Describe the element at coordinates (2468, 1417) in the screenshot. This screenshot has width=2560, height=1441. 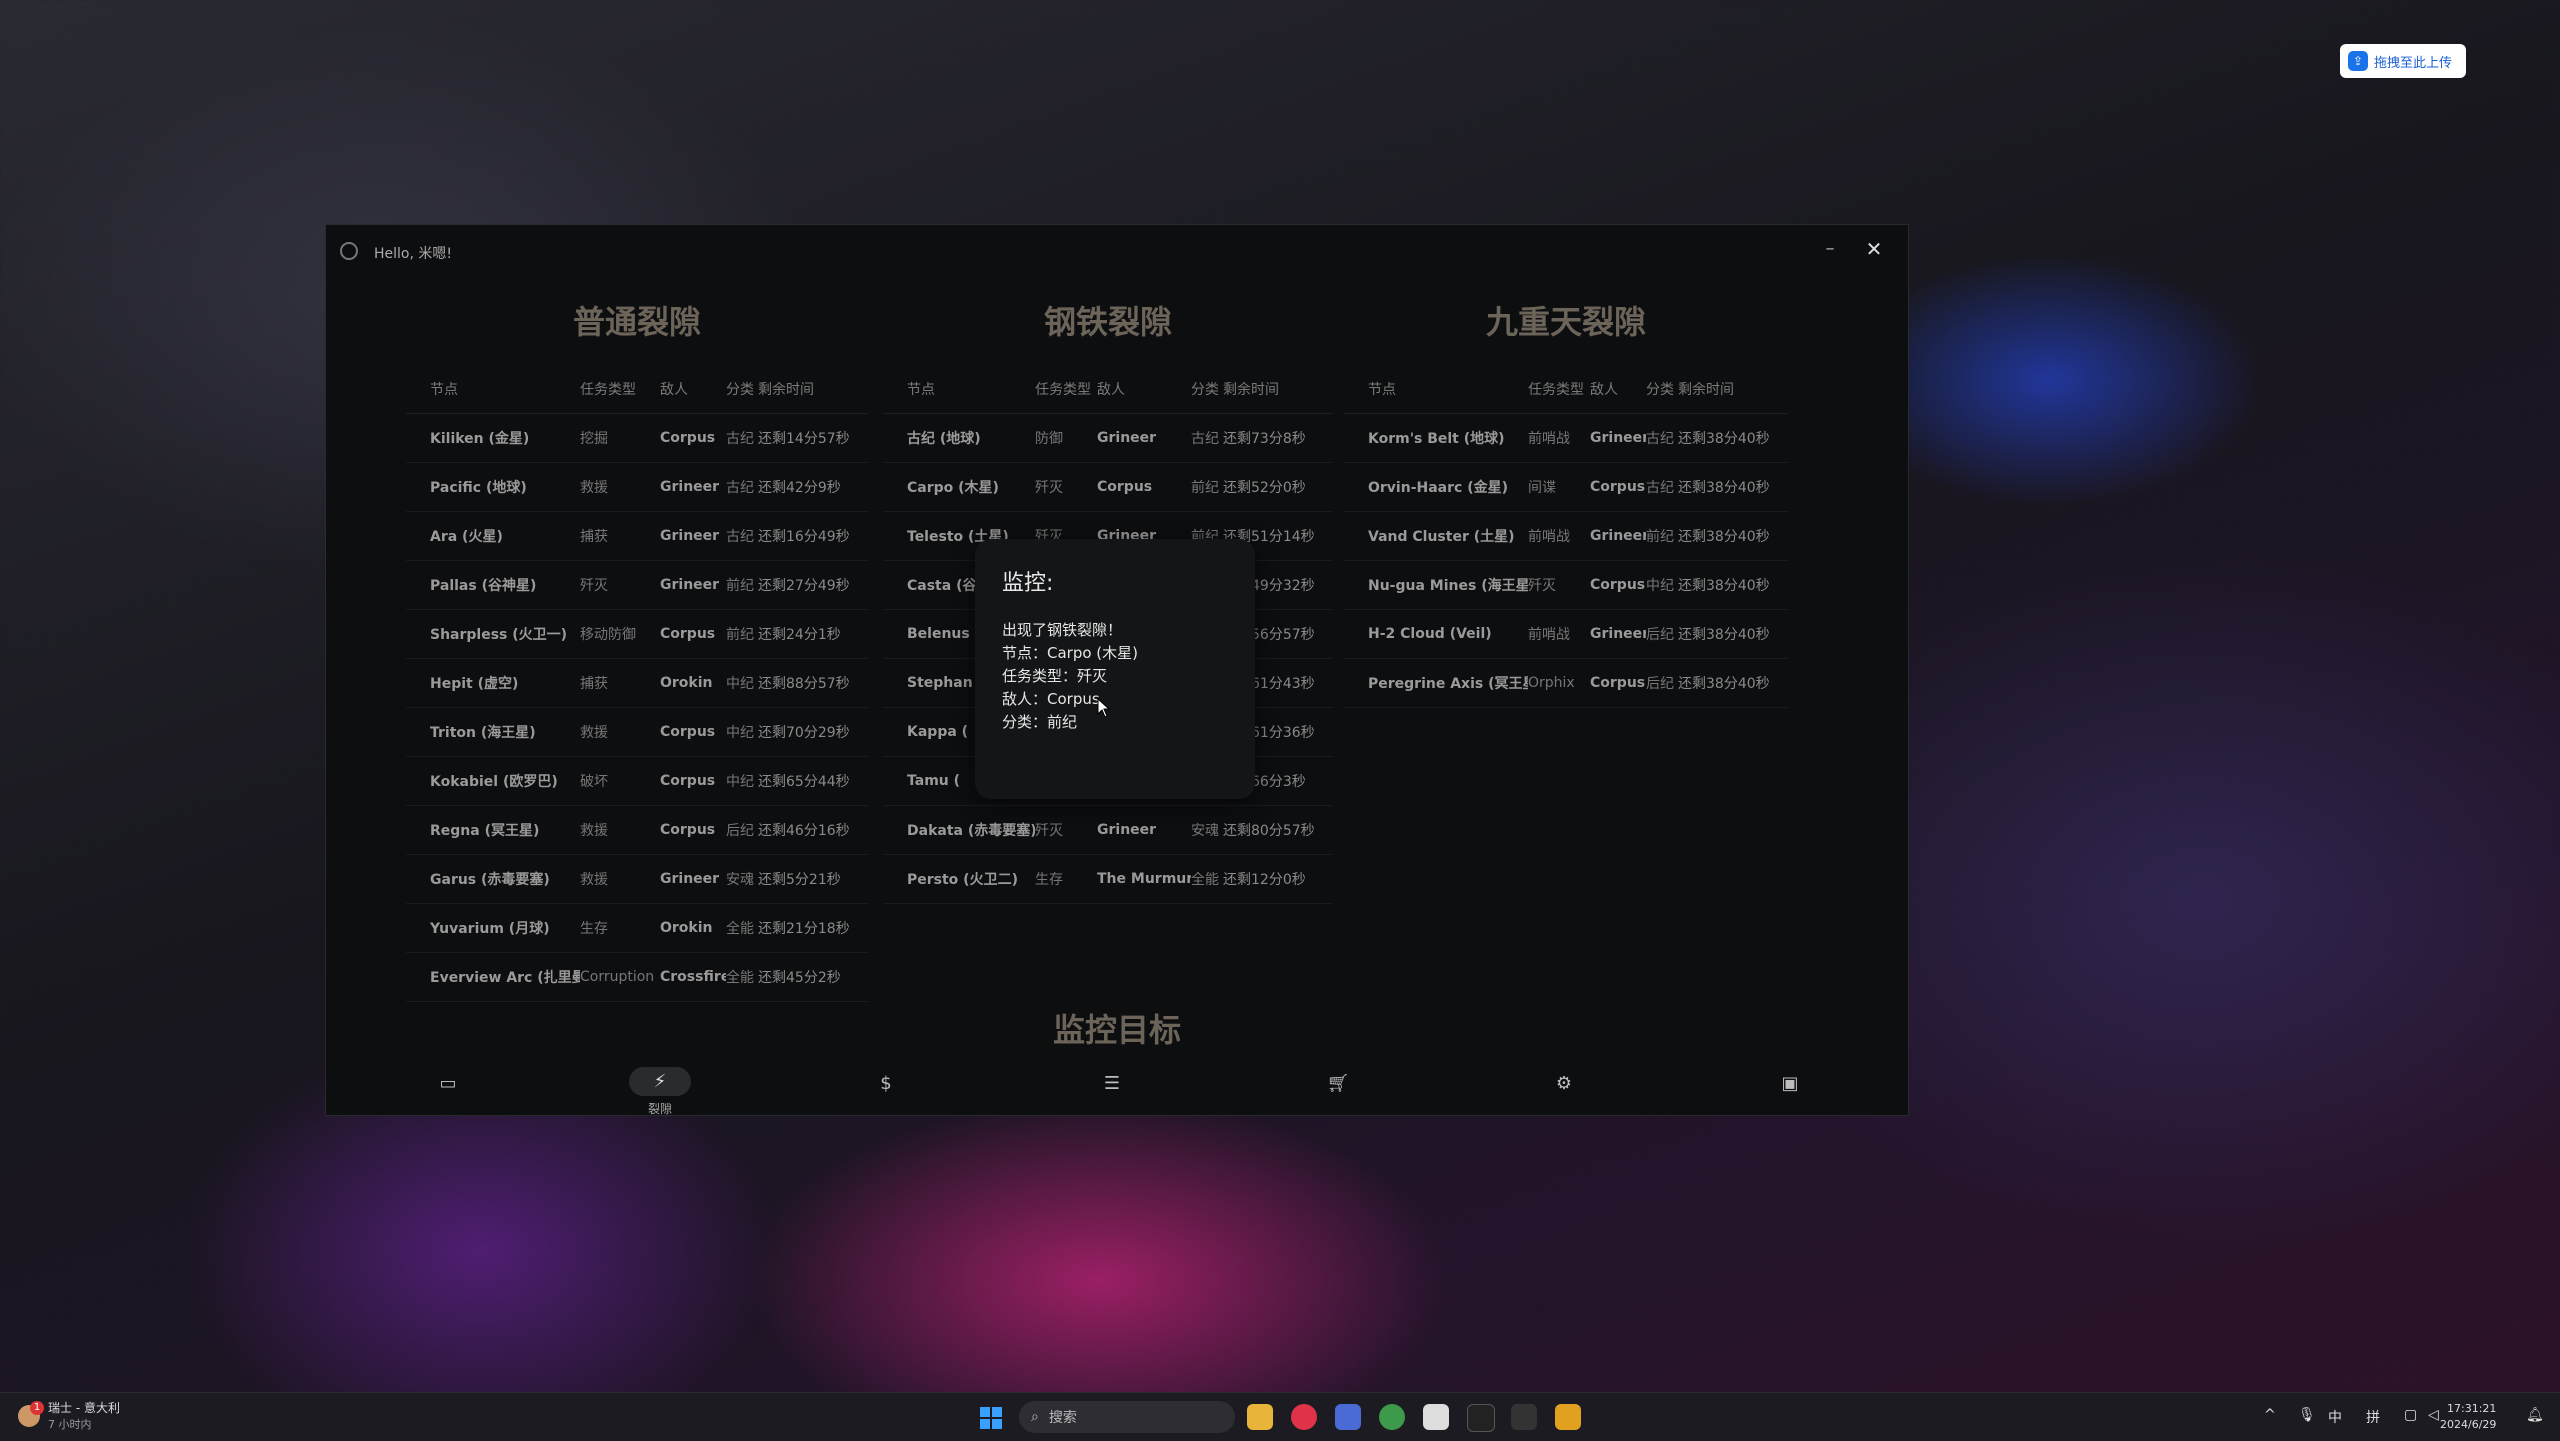
I see `system-clock: 17:31:21 2024/6/29` at that location.